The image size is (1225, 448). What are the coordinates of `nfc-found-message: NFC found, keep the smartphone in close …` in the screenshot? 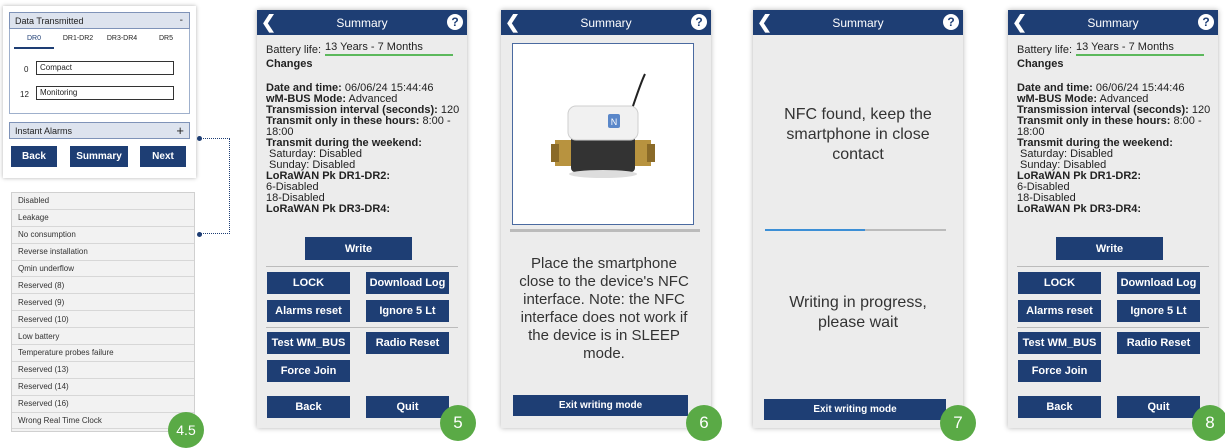 It's located at (858, 134).